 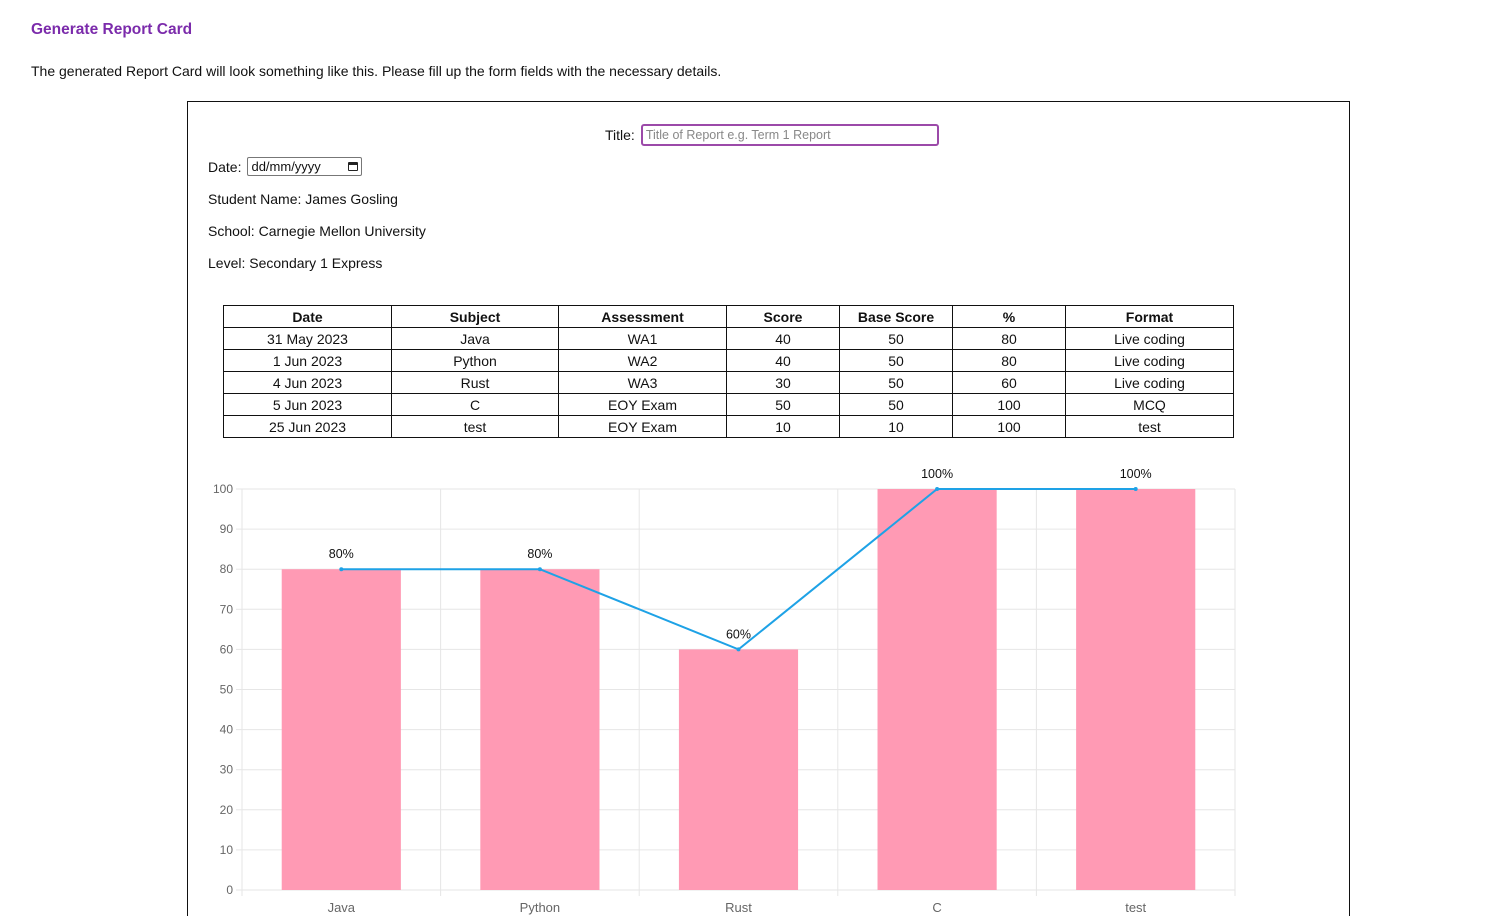 What do you see at coordinates (936, 907) in the screenshot?
I see `x-tick-label: C` at bounding box center [936, 907].